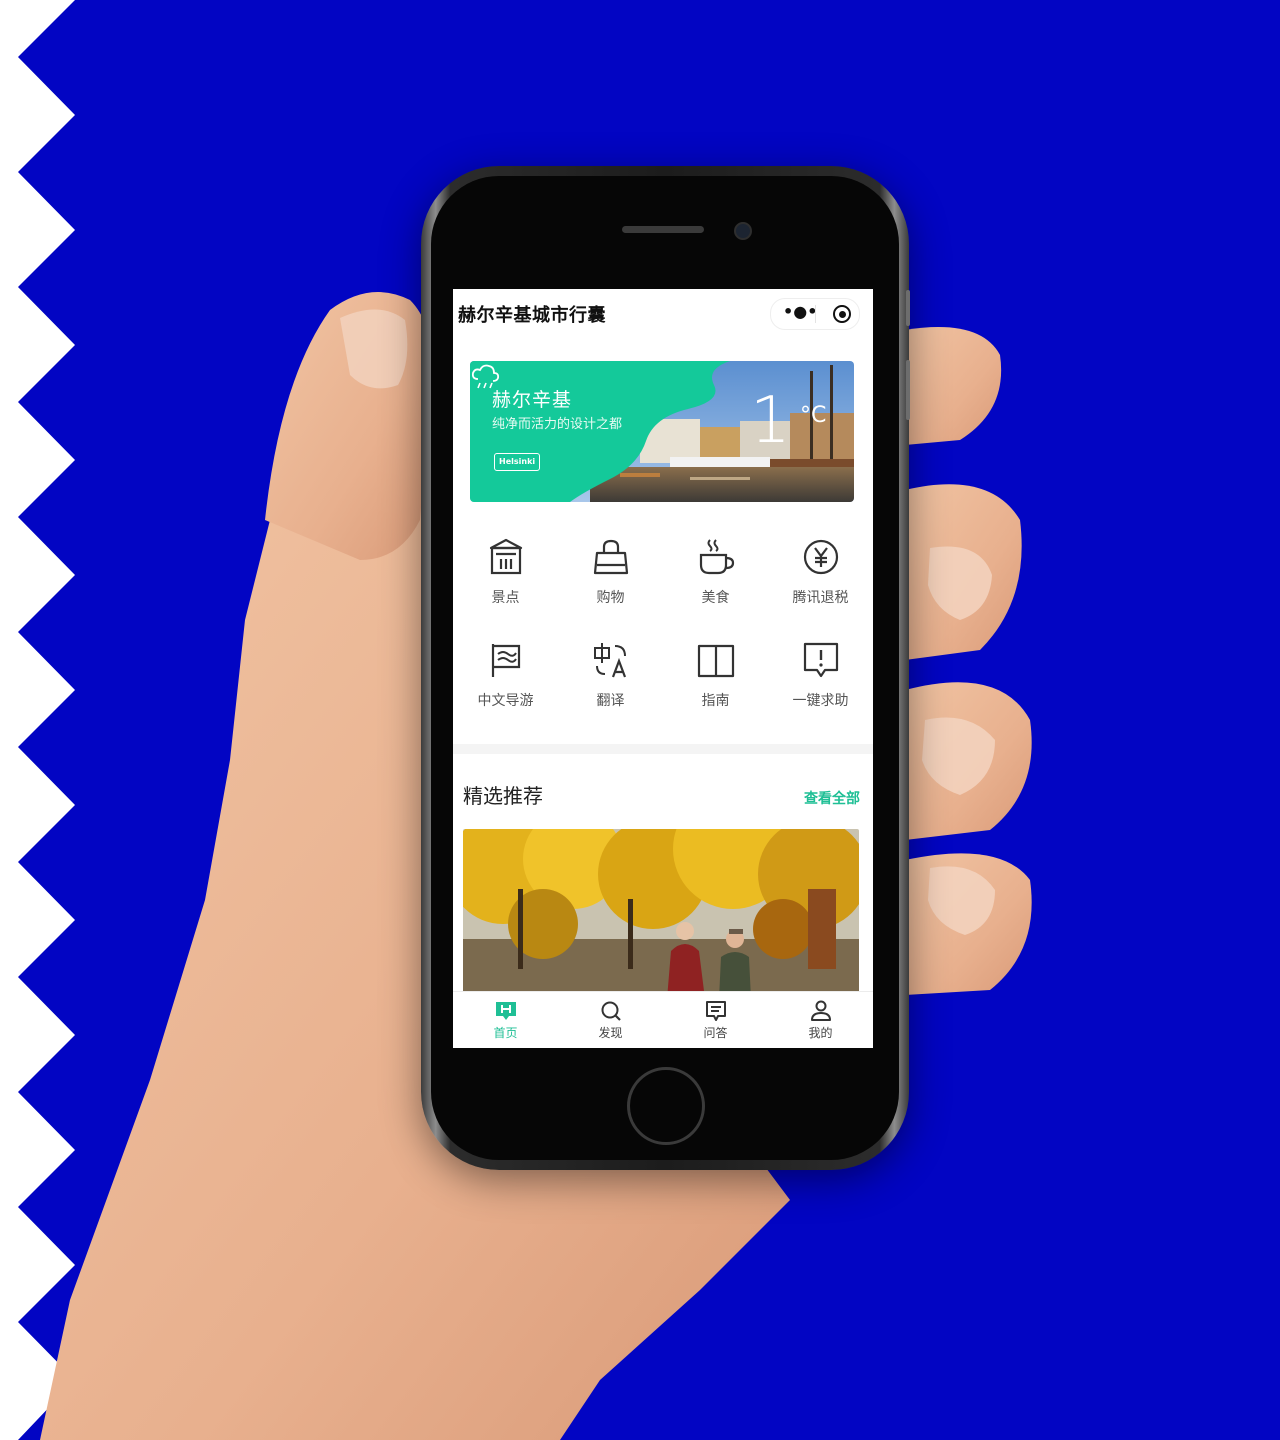  I want to click on service-guidebook: 指南, so click(715, 675).